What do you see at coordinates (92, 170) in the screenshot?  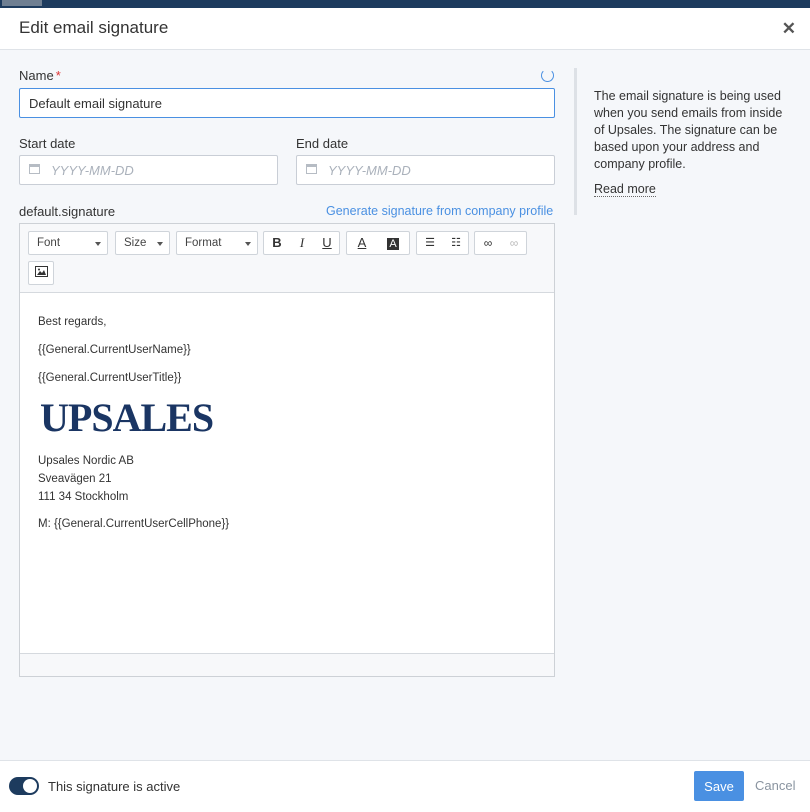 I see `start-date-placeholder: YYYY-MM-DD` at bounding box center [92, 170].